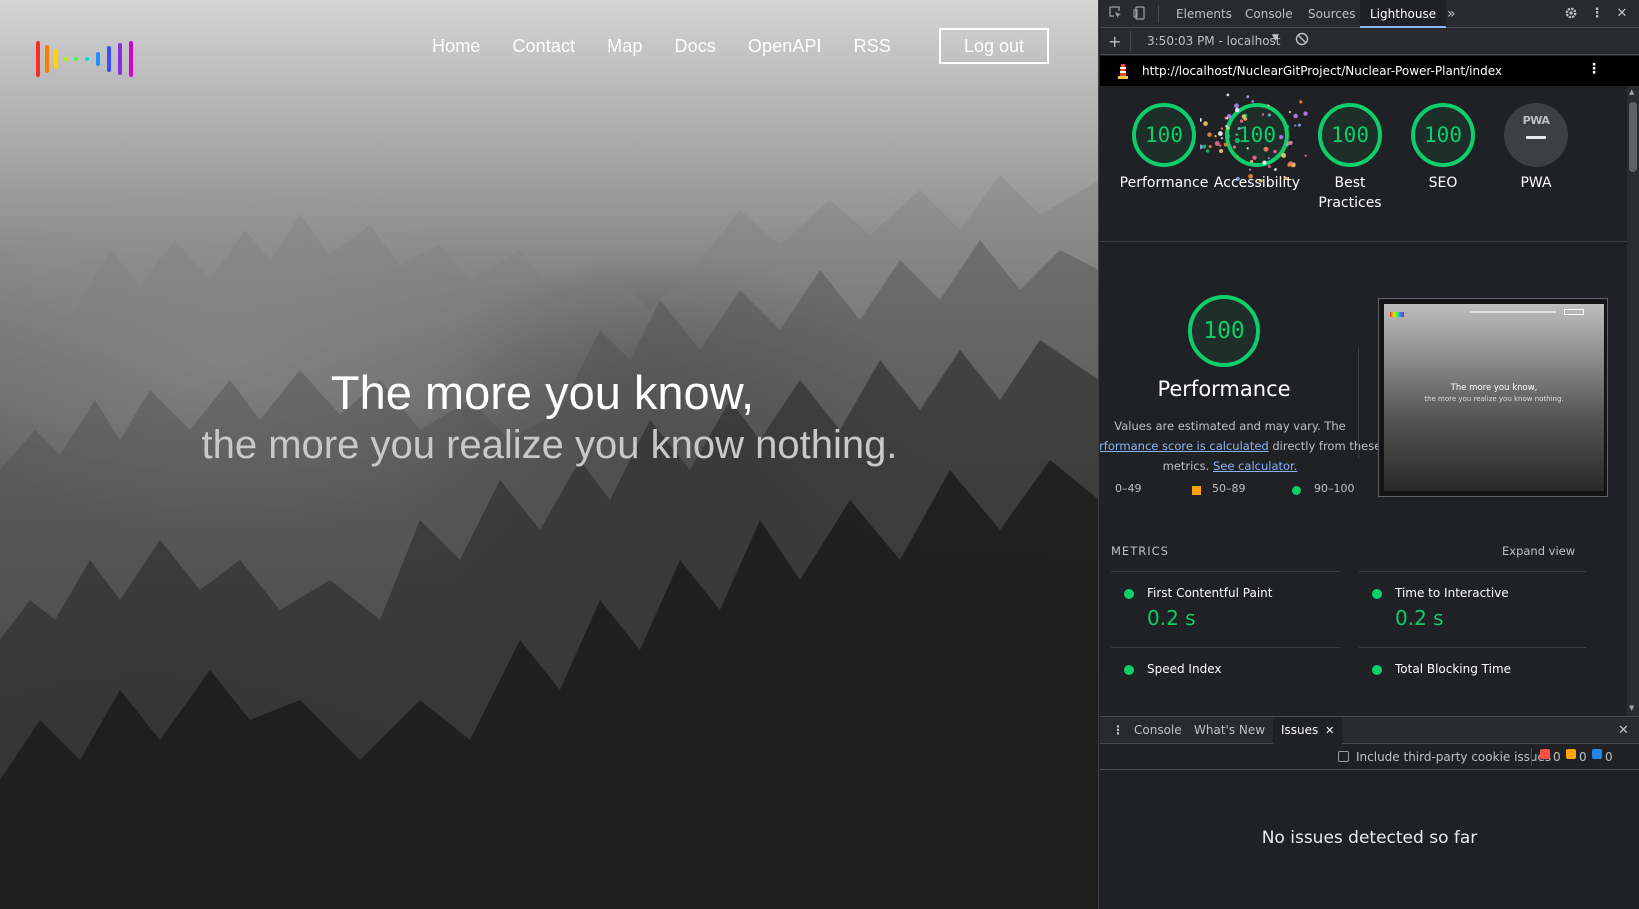  Describe the element at coordinates (624, 46) in the screenshot. I see `nav-map-link: Map` at that location.